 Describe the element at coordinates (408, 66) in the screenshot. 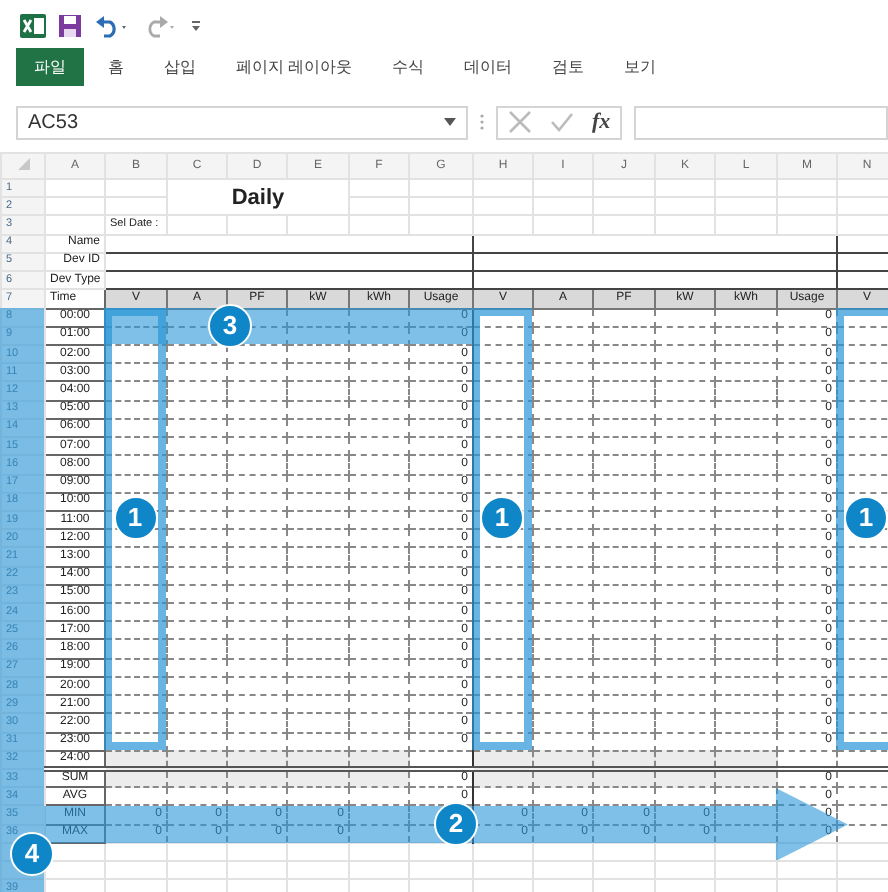

I see `ribbon-tab: 수식` at that location.